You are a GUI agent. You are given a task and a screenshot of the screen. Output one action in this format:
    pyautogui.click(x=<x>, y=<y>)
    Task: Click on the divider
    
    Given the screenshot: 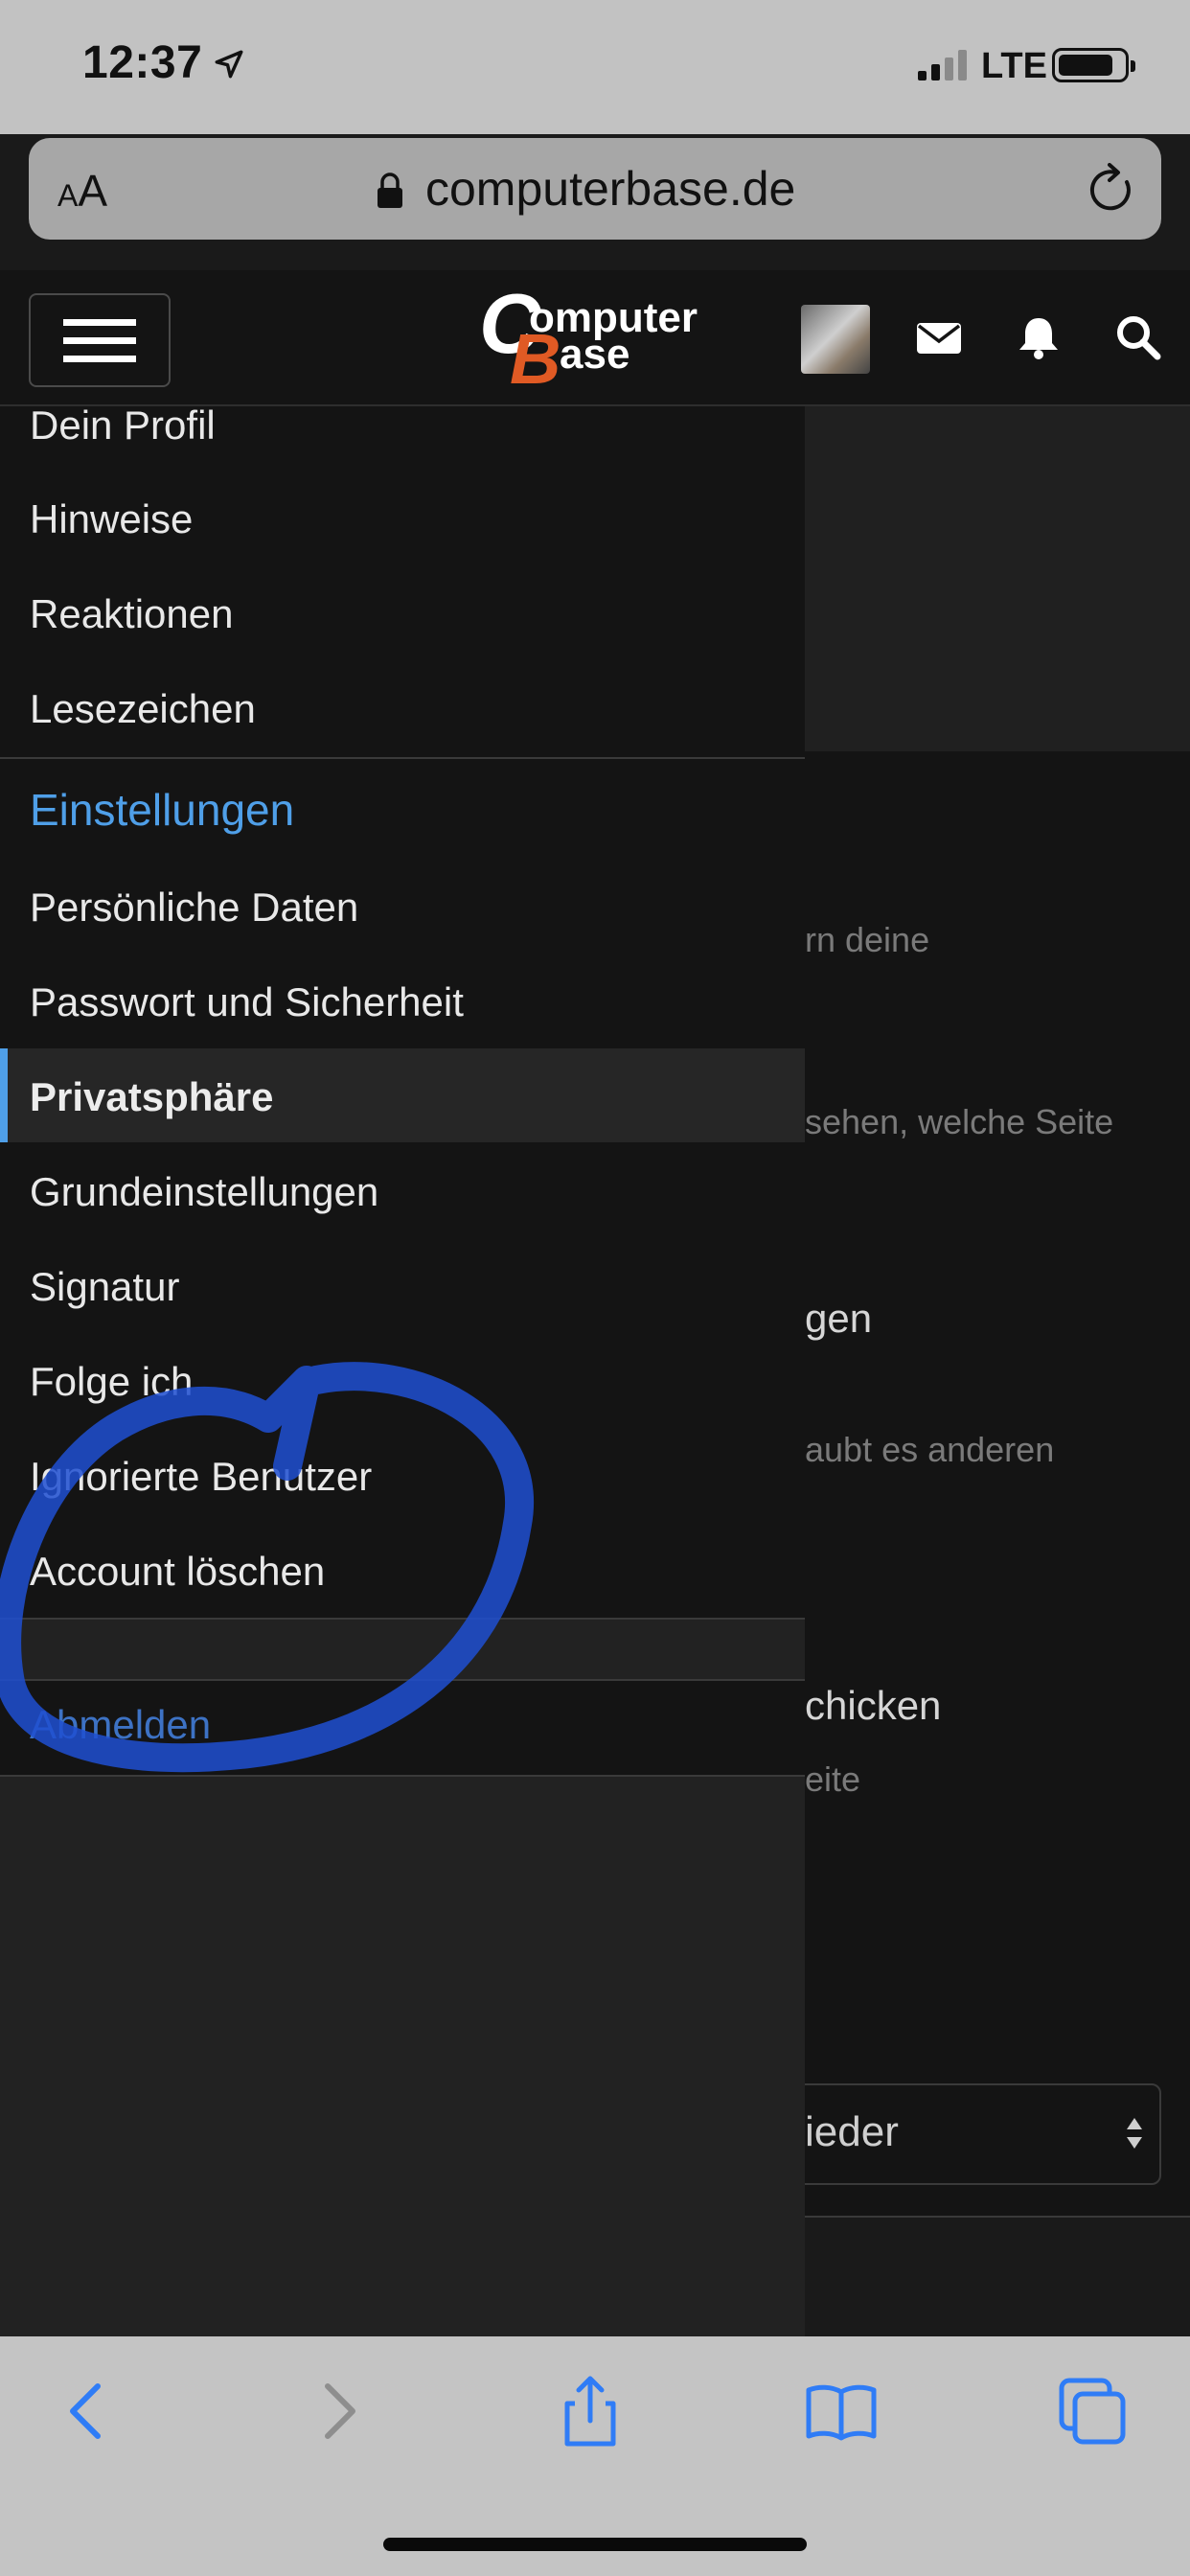 What is the action you would take?
    pyautogui.click(x=998, y=2217)
    